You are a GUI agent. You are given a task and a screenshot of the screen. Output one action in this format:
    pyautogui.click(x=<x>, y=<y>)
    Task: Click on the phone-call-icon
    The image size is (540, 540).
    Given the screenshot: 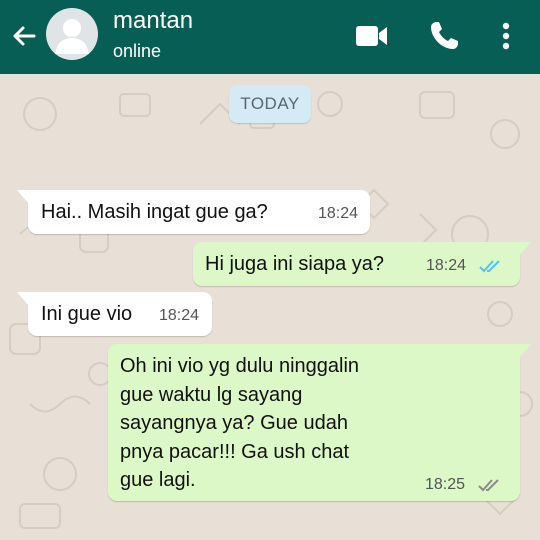 What is the action you would take?
    pyautogui.click(x=444, y=36)
    